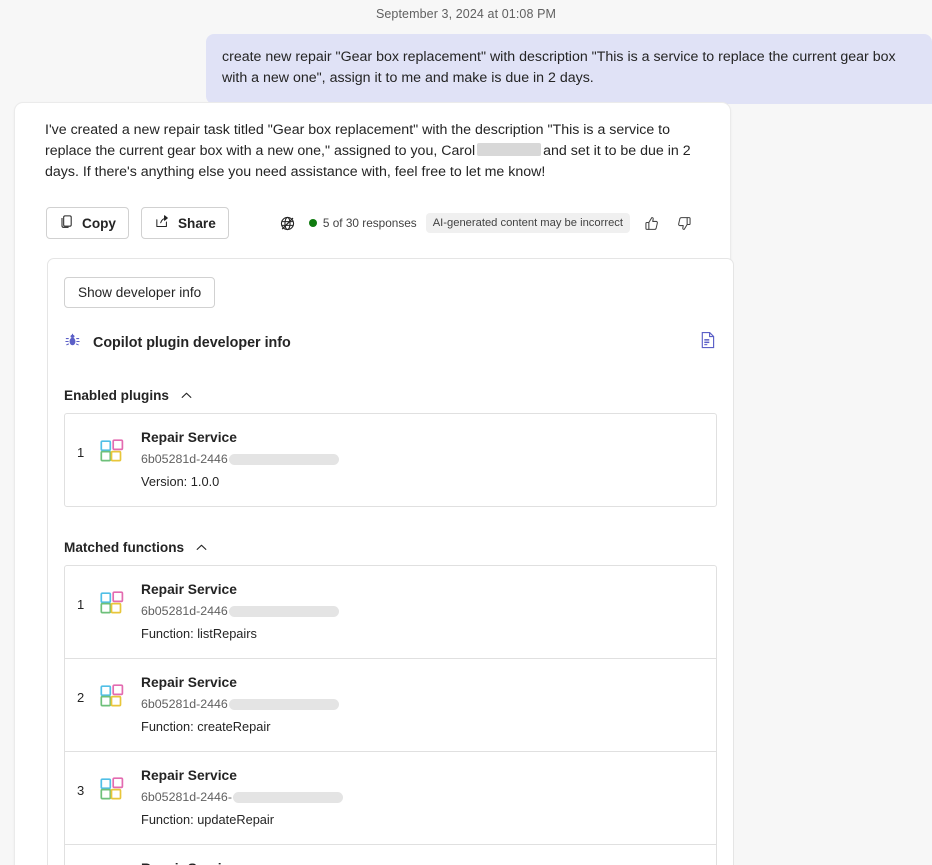  Describe the element at coordinates (651, 223) in the screenshot. I see `thumbs-up-icon` at that location.